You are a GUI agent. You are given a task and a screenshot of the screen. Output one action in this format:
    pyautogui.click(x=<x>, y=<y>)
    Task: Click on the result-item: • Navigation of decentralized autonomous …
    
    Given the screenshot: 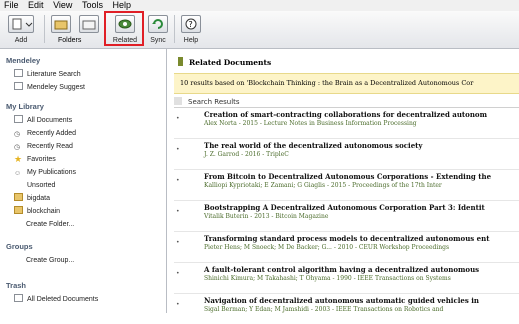 What is the action you would take?
    pyautogui.click(x=346, y=309)
    